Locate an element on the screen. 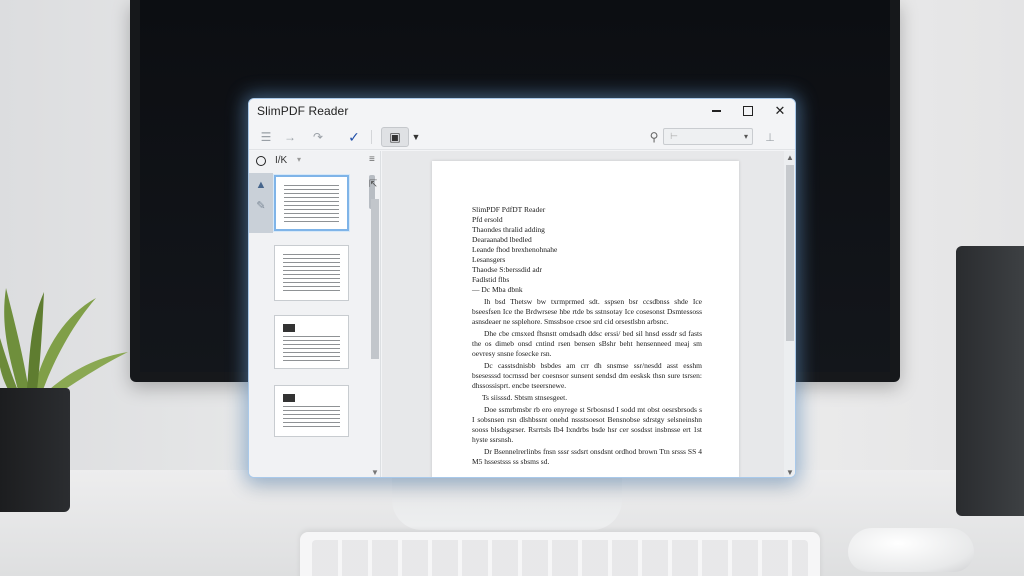 This screenshot has width=1024, height=576. keyboard is located at coordinates (560, 554).